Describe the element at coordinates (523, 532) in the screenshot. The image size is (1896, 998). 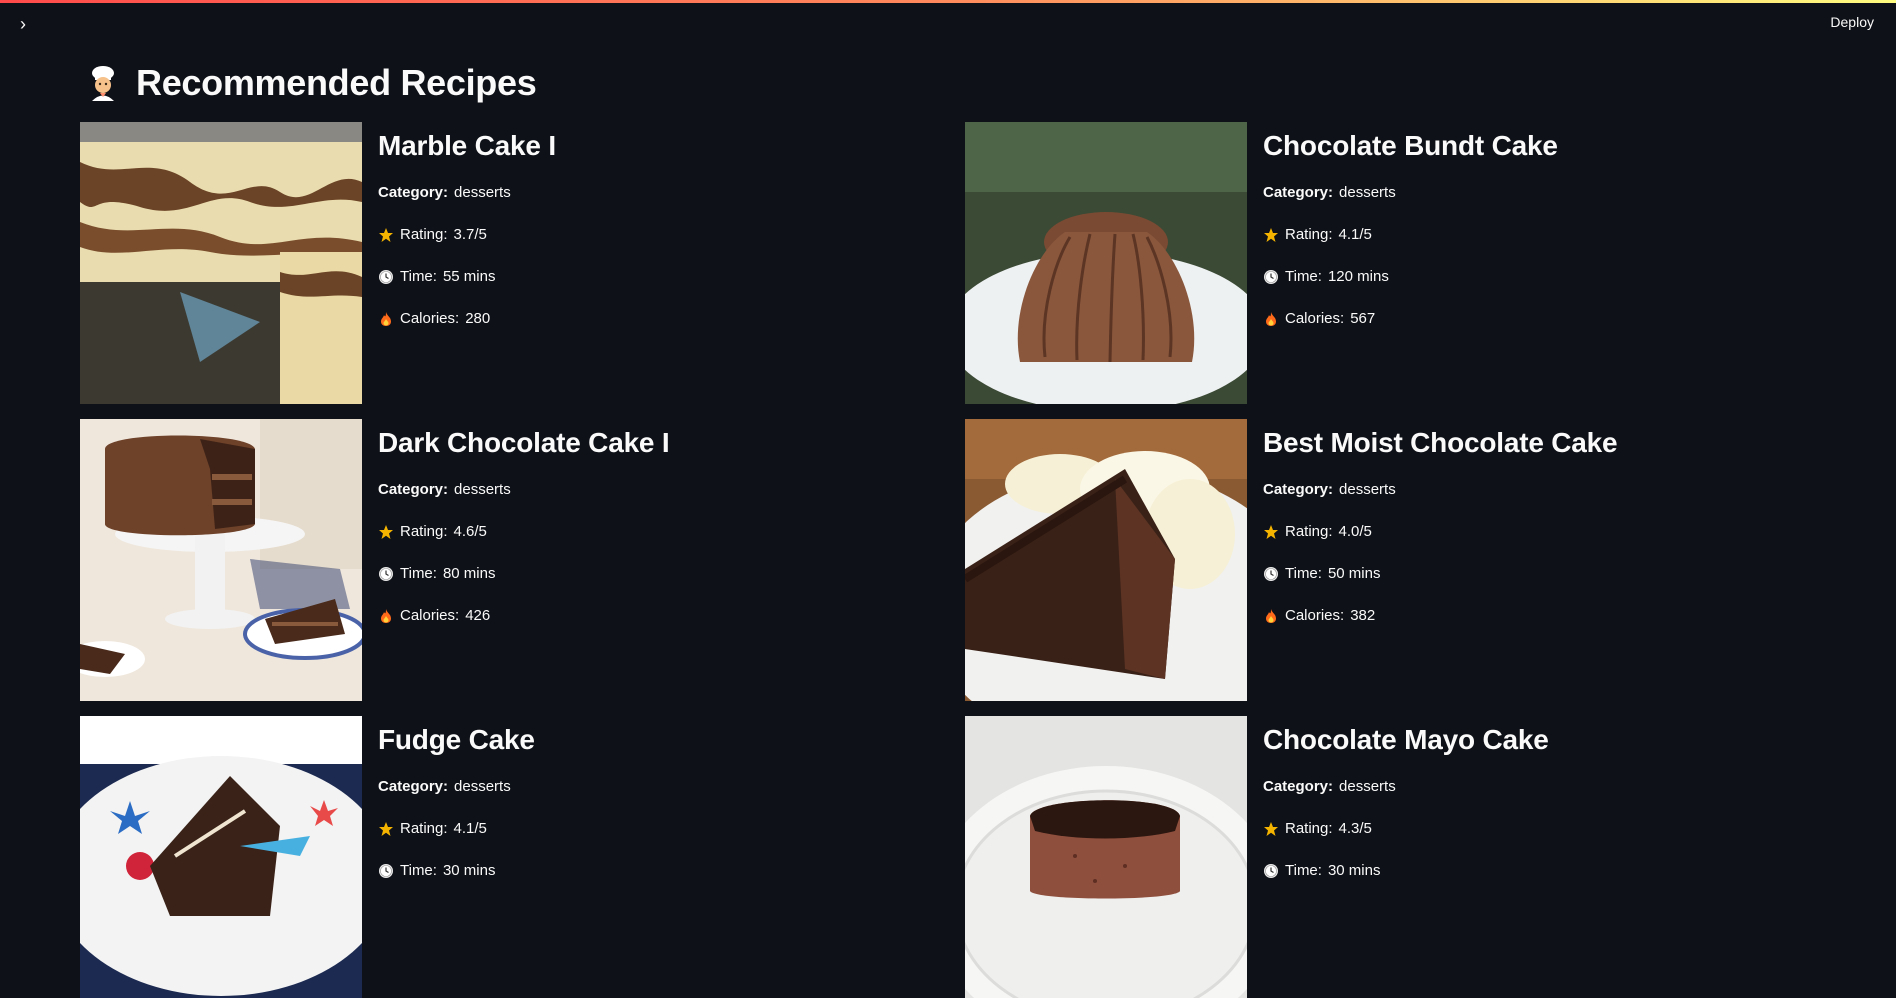
I see `recipe-rating: Rating: 4.6/5` at that location.